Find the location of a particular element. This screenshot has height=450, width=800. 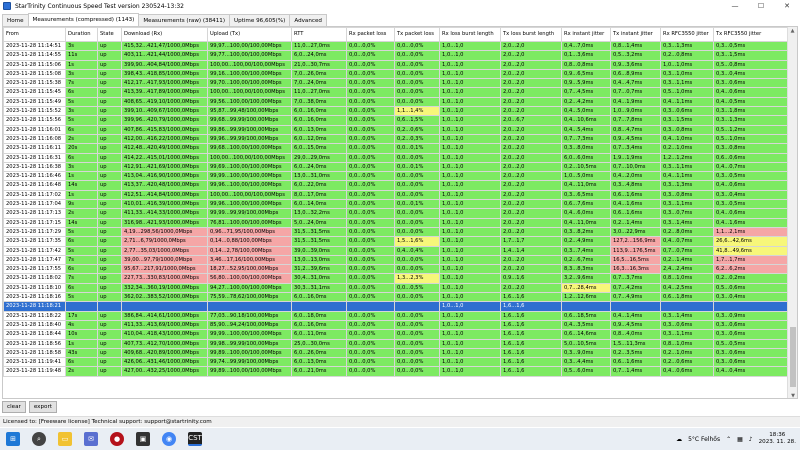

table-cell: 407,86...415,83/1000,0Mbps is located at coordinates (164, 129).